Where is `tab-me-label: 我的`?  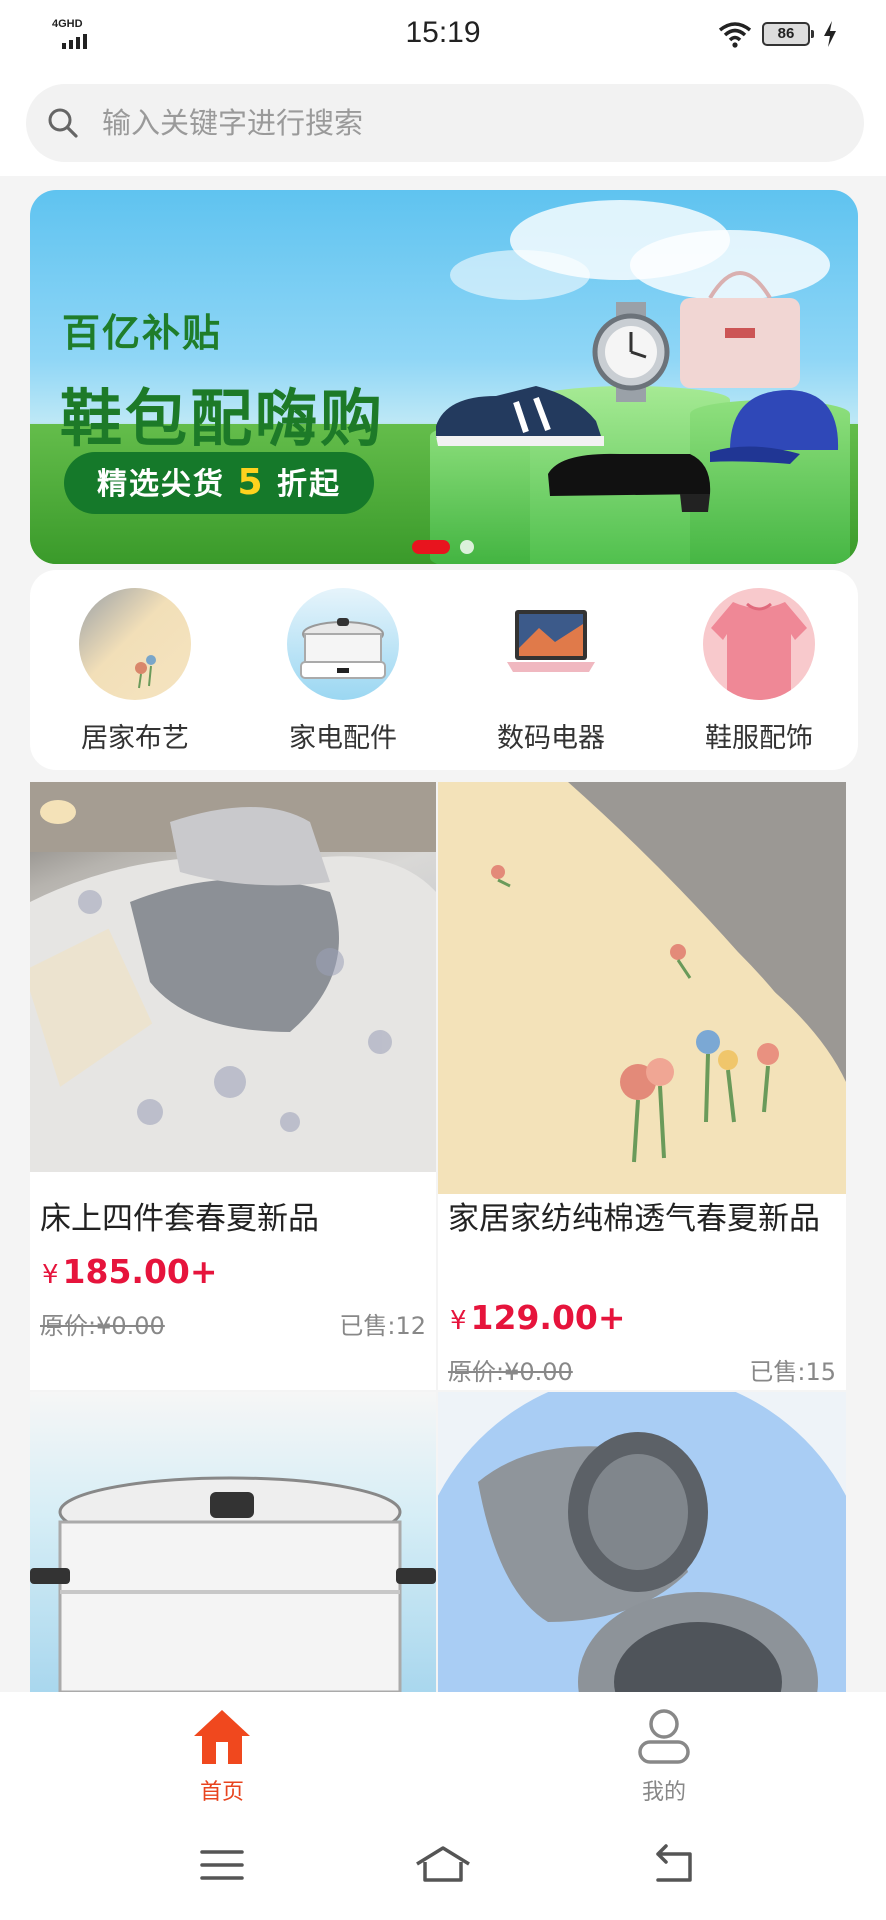
tab-me-label: 我的 is located at coordinates (663, 1792).